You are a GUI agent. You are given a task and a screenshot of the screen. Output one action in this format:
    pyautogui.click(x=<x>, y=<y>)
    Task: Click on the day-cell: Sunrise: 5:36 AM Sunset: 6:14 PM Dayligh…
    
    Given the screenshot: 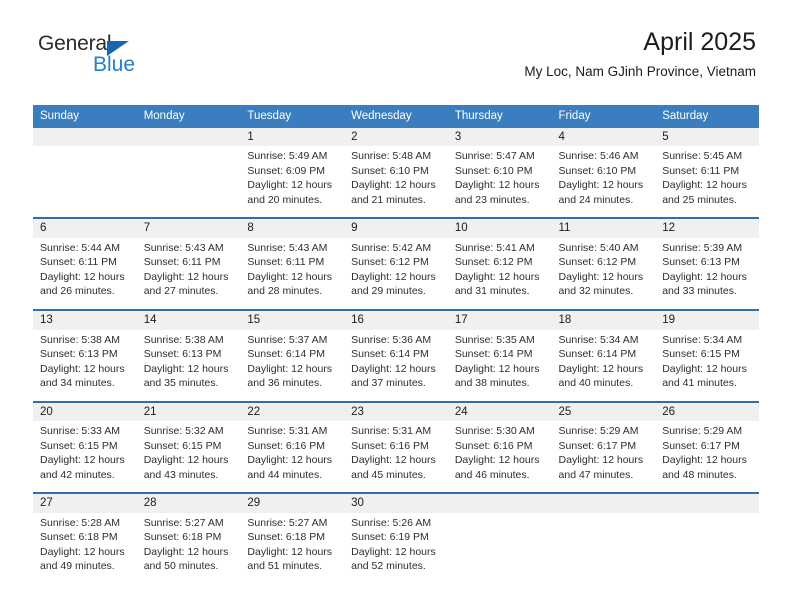 What is the action you would take?
    pyautogui.click(x=396, y=365)
    